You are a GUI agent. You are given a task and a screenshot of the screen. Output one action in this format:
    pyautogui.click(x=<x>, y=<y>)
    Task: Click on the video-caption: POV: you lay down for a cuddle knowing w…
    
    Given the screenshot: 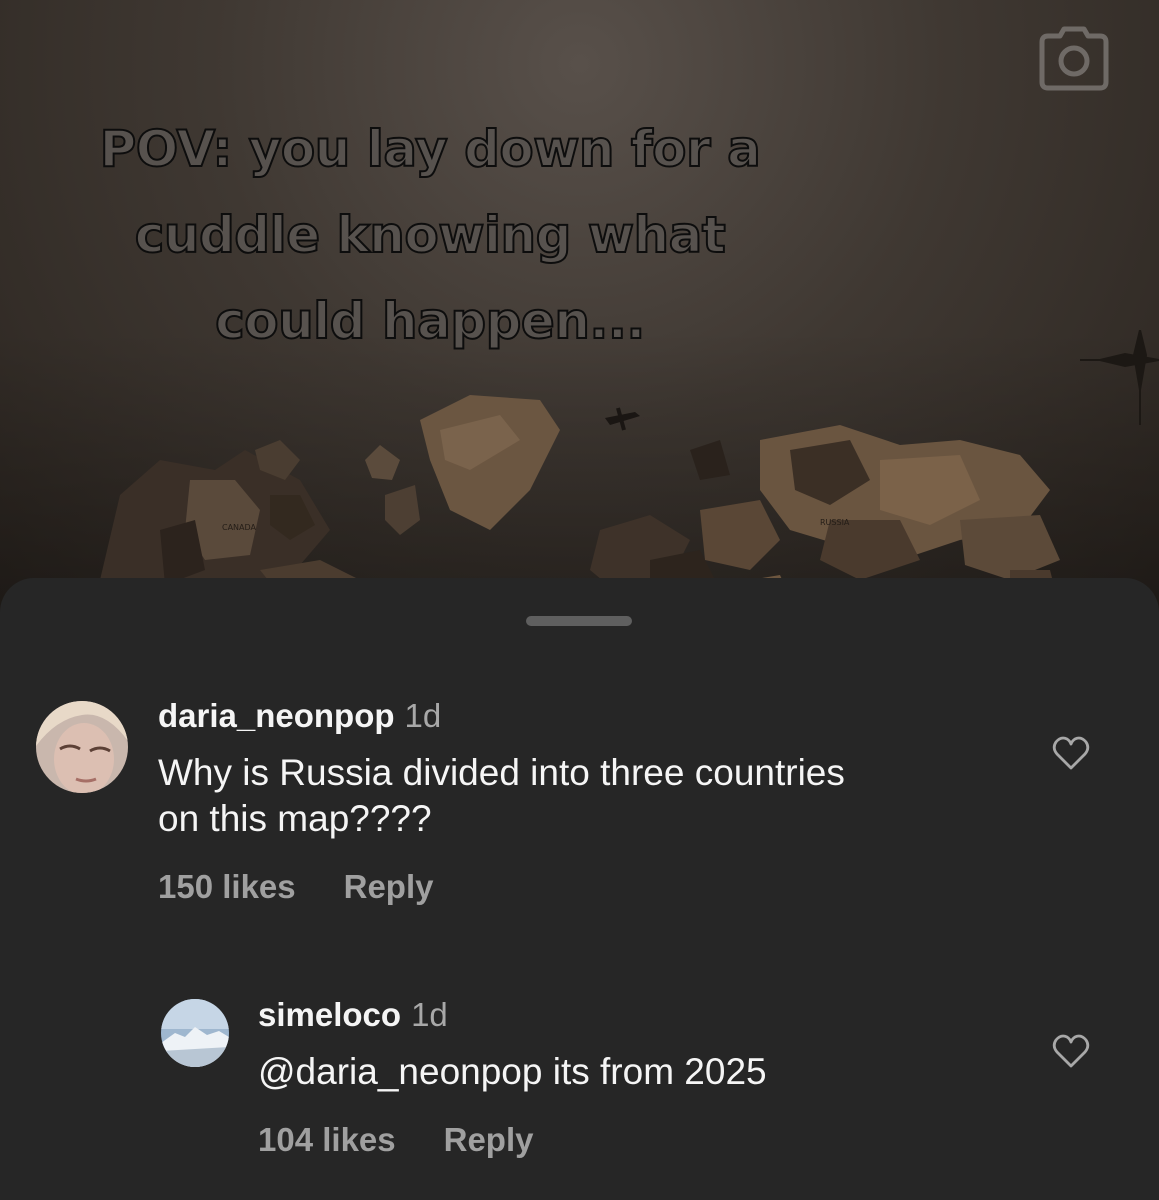 What is the action you would take?
    pyautogui.click(x=430, y=235)
    